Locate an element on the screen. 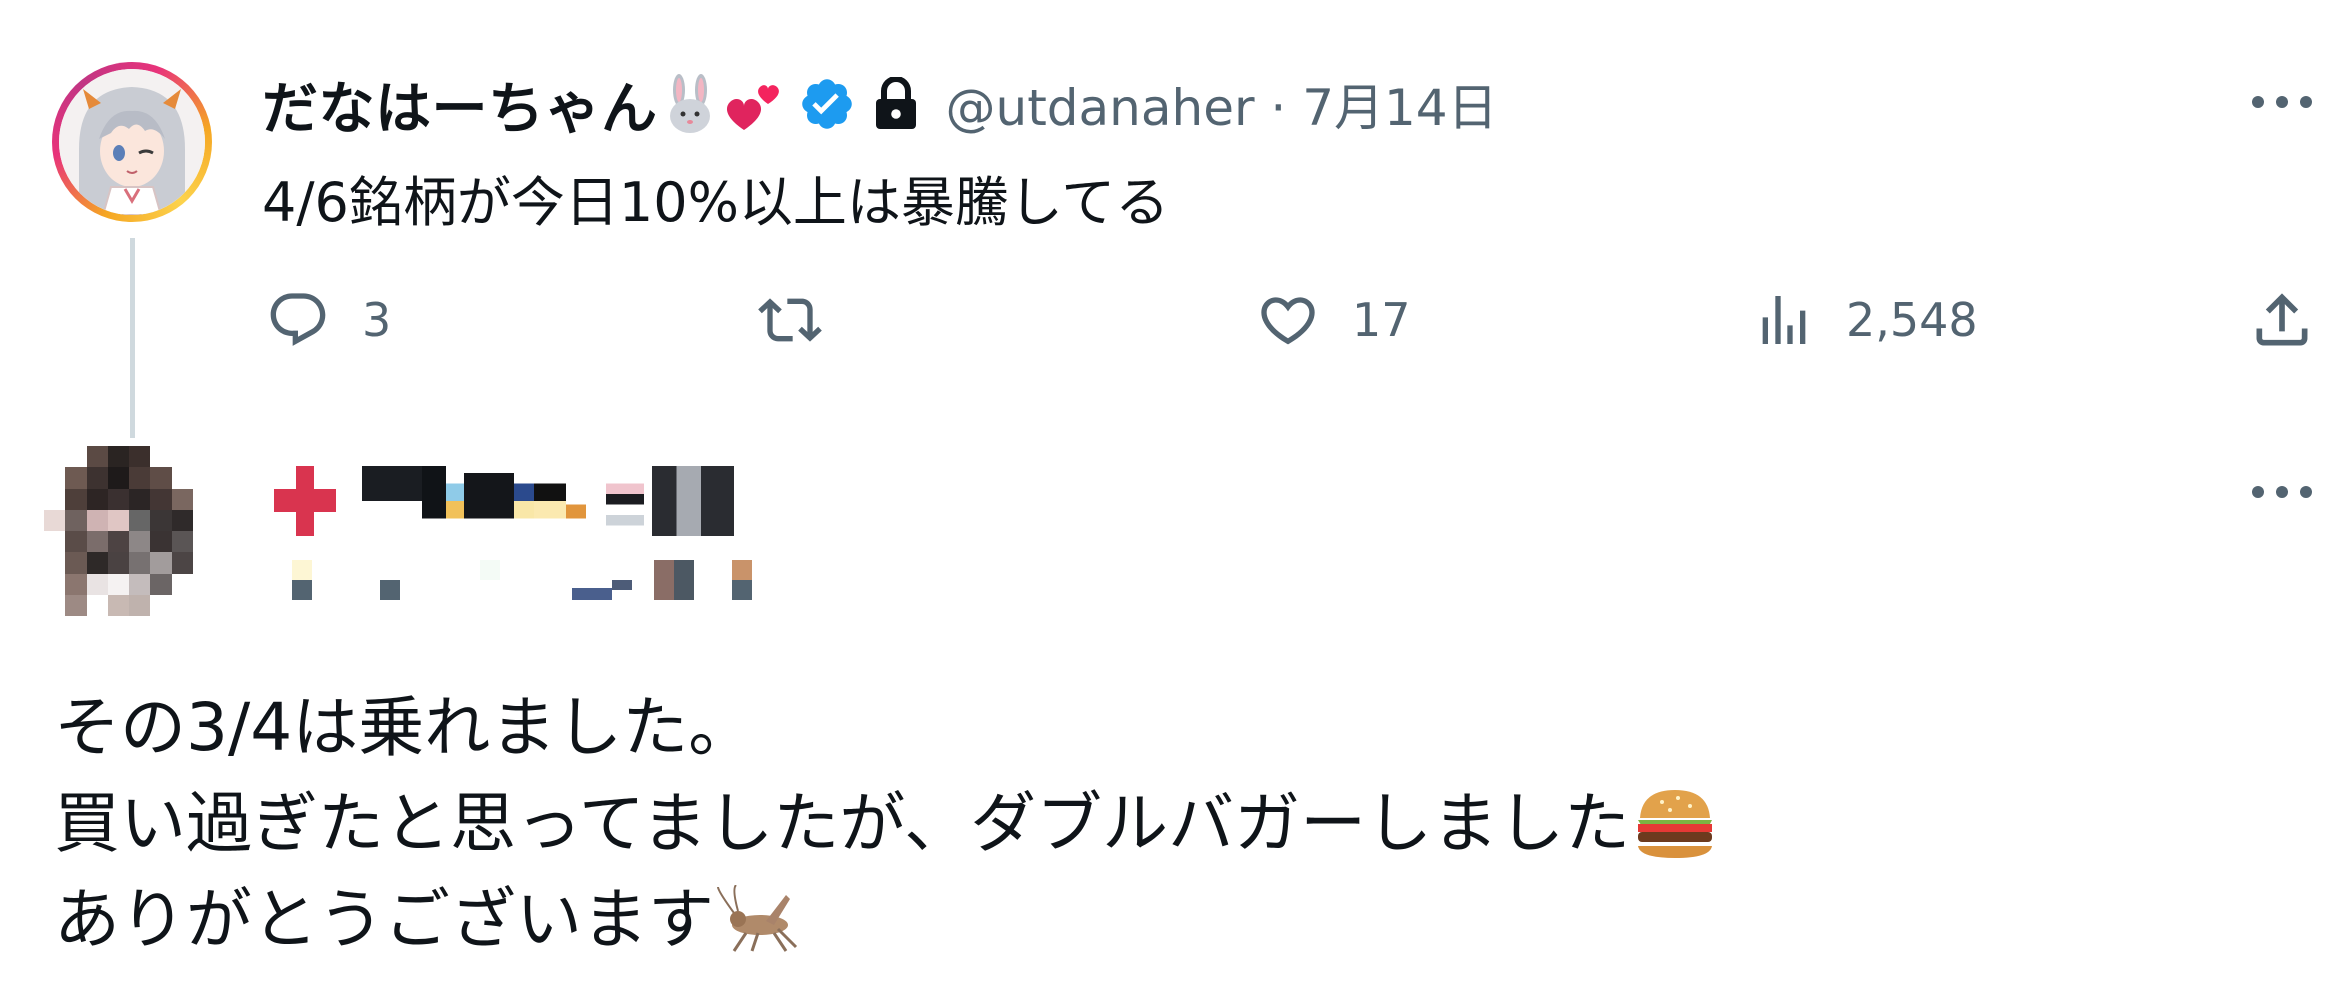 The image size is (2350, 1001). tweet-text: 4/6銘柄が今日10%以上は暴騰してる is located at coordinates (716, 202).